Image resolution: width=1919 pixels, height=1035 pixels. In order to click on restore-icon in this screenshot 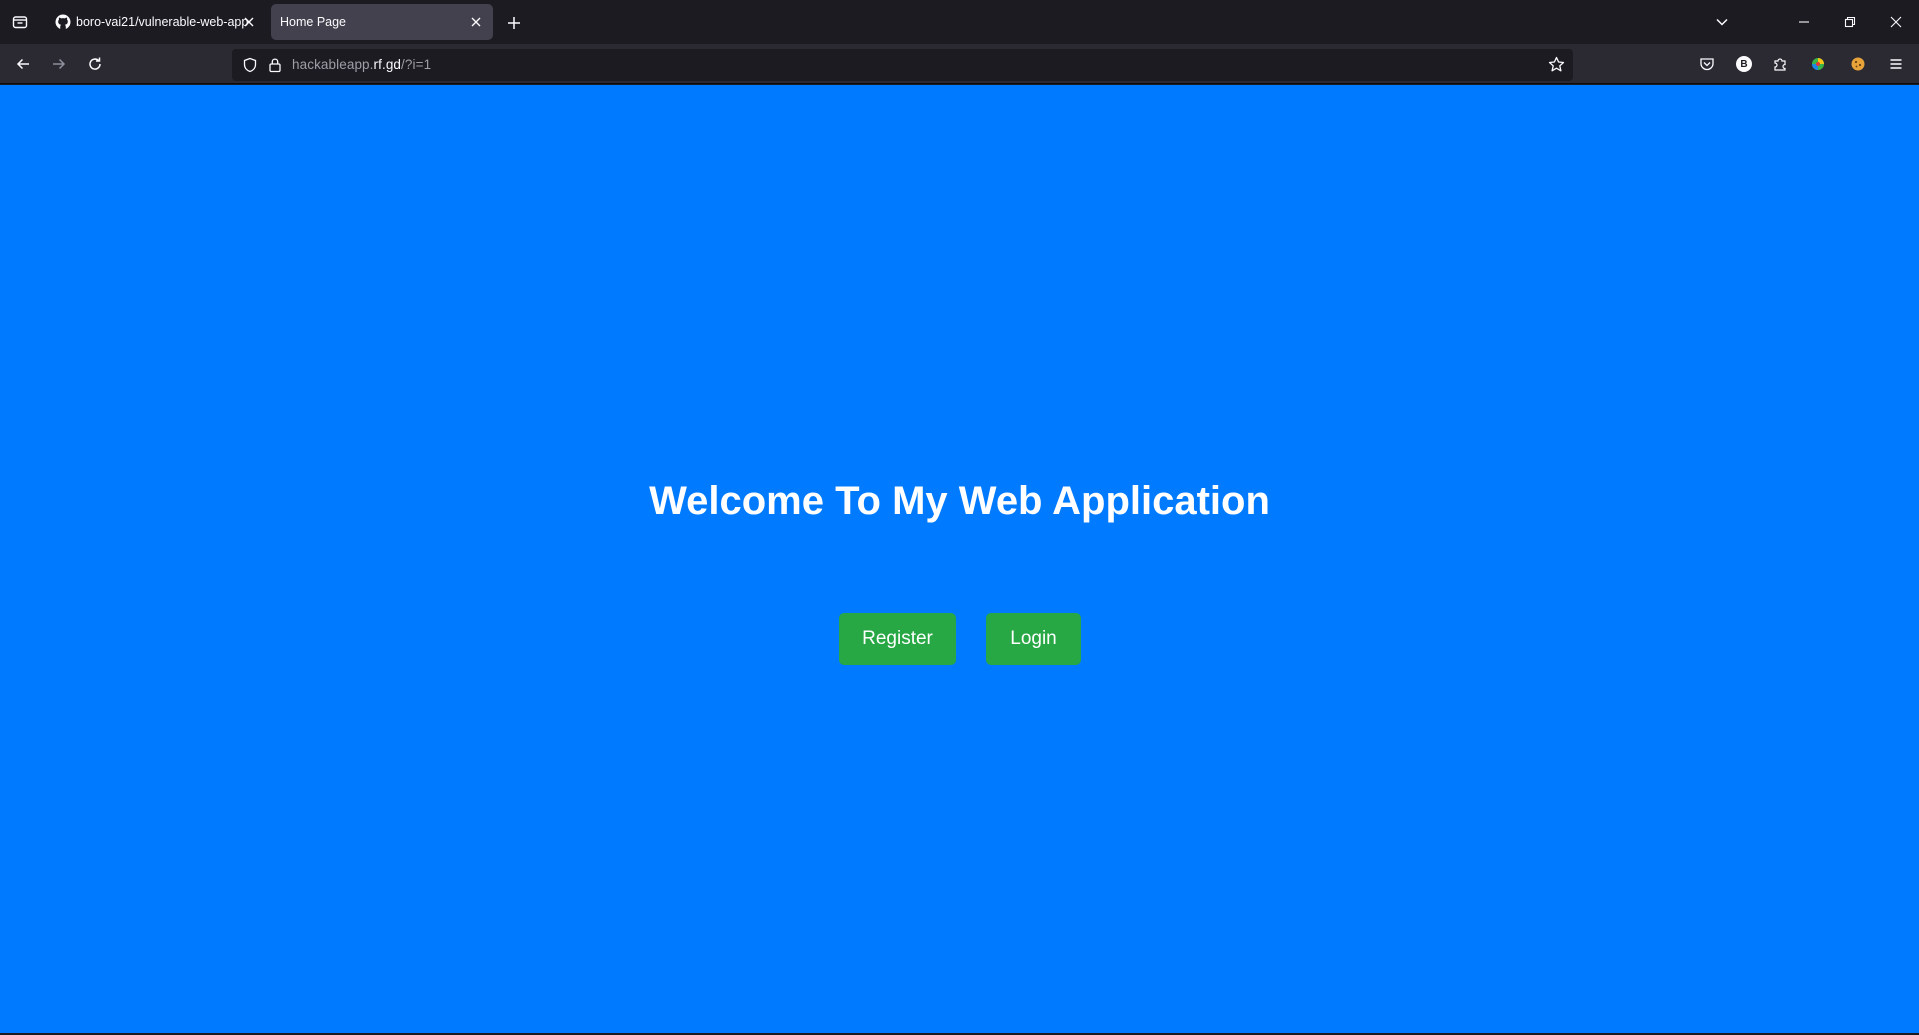, I will do `click(1850, 22)`.